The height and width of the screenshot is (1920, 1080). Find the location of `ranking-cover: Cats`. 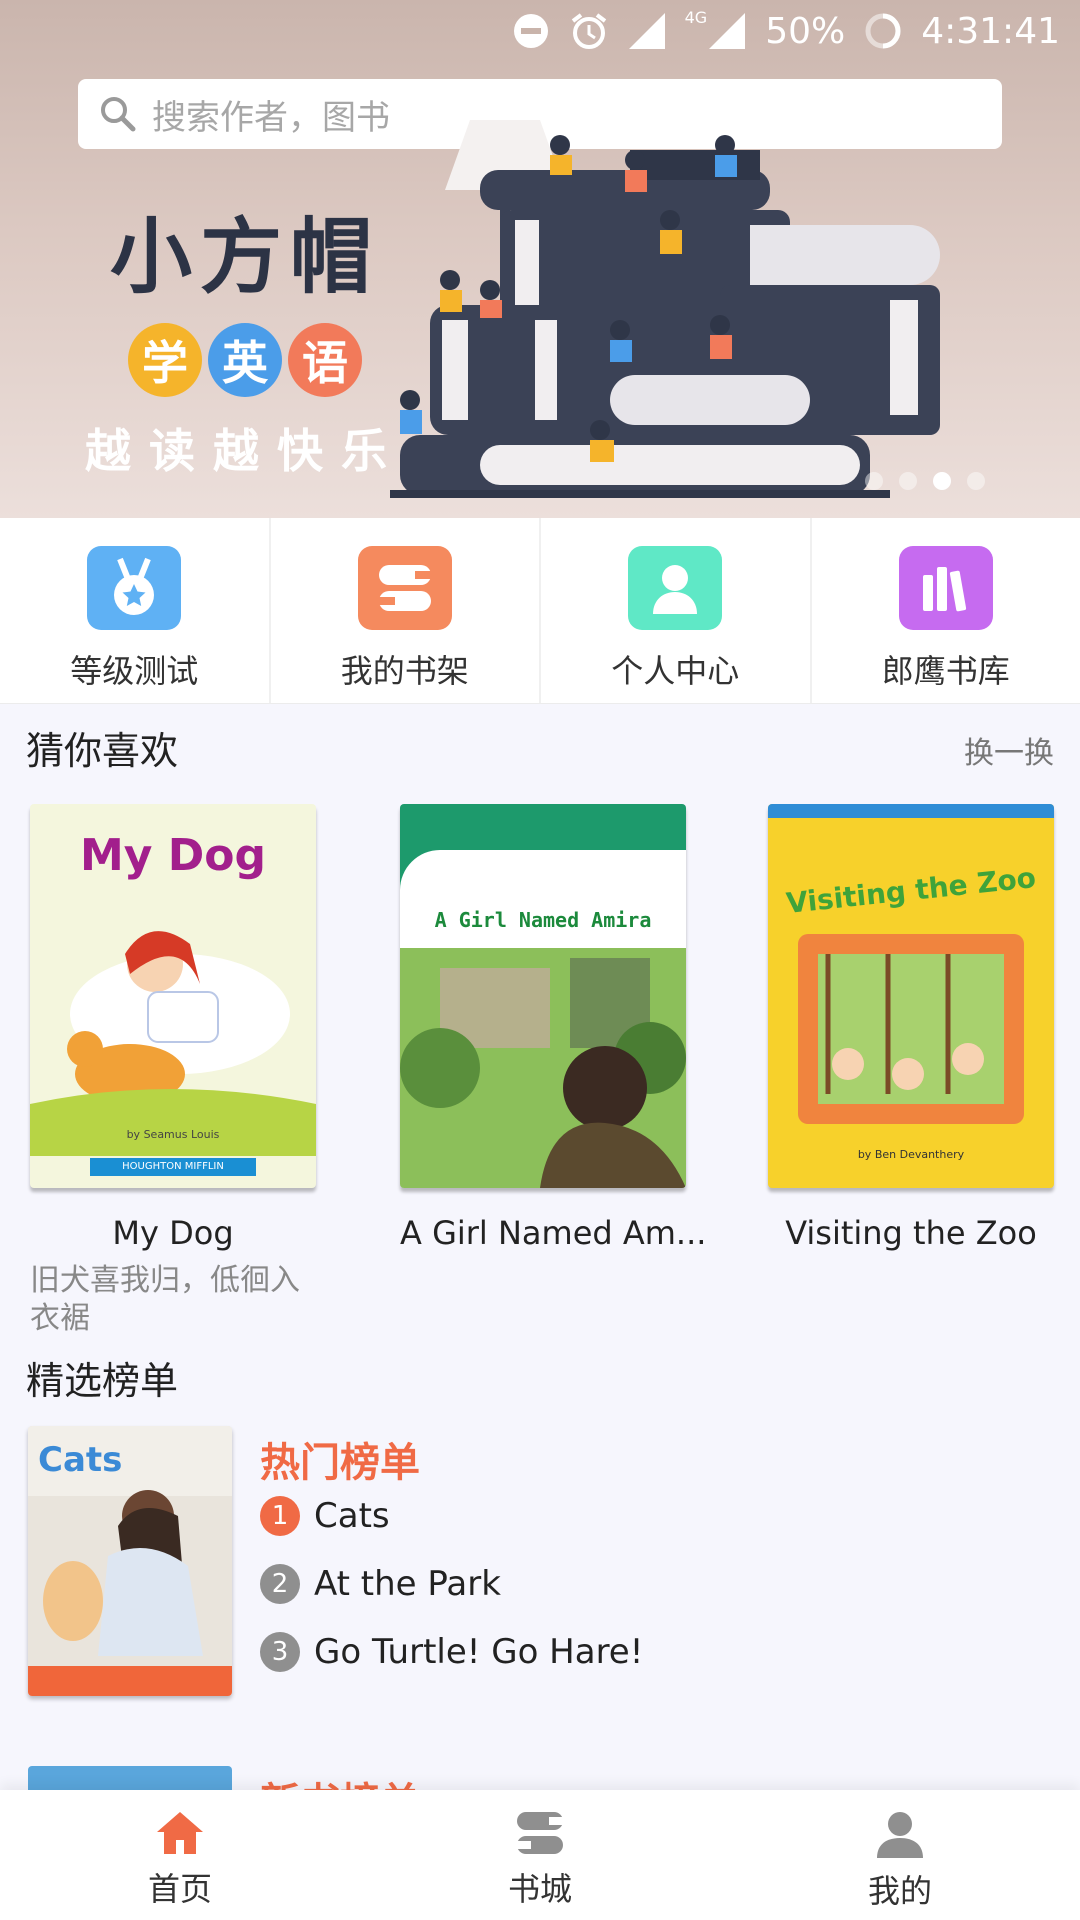

ranking-cover: Cats is located at coordinates (130, 1561).